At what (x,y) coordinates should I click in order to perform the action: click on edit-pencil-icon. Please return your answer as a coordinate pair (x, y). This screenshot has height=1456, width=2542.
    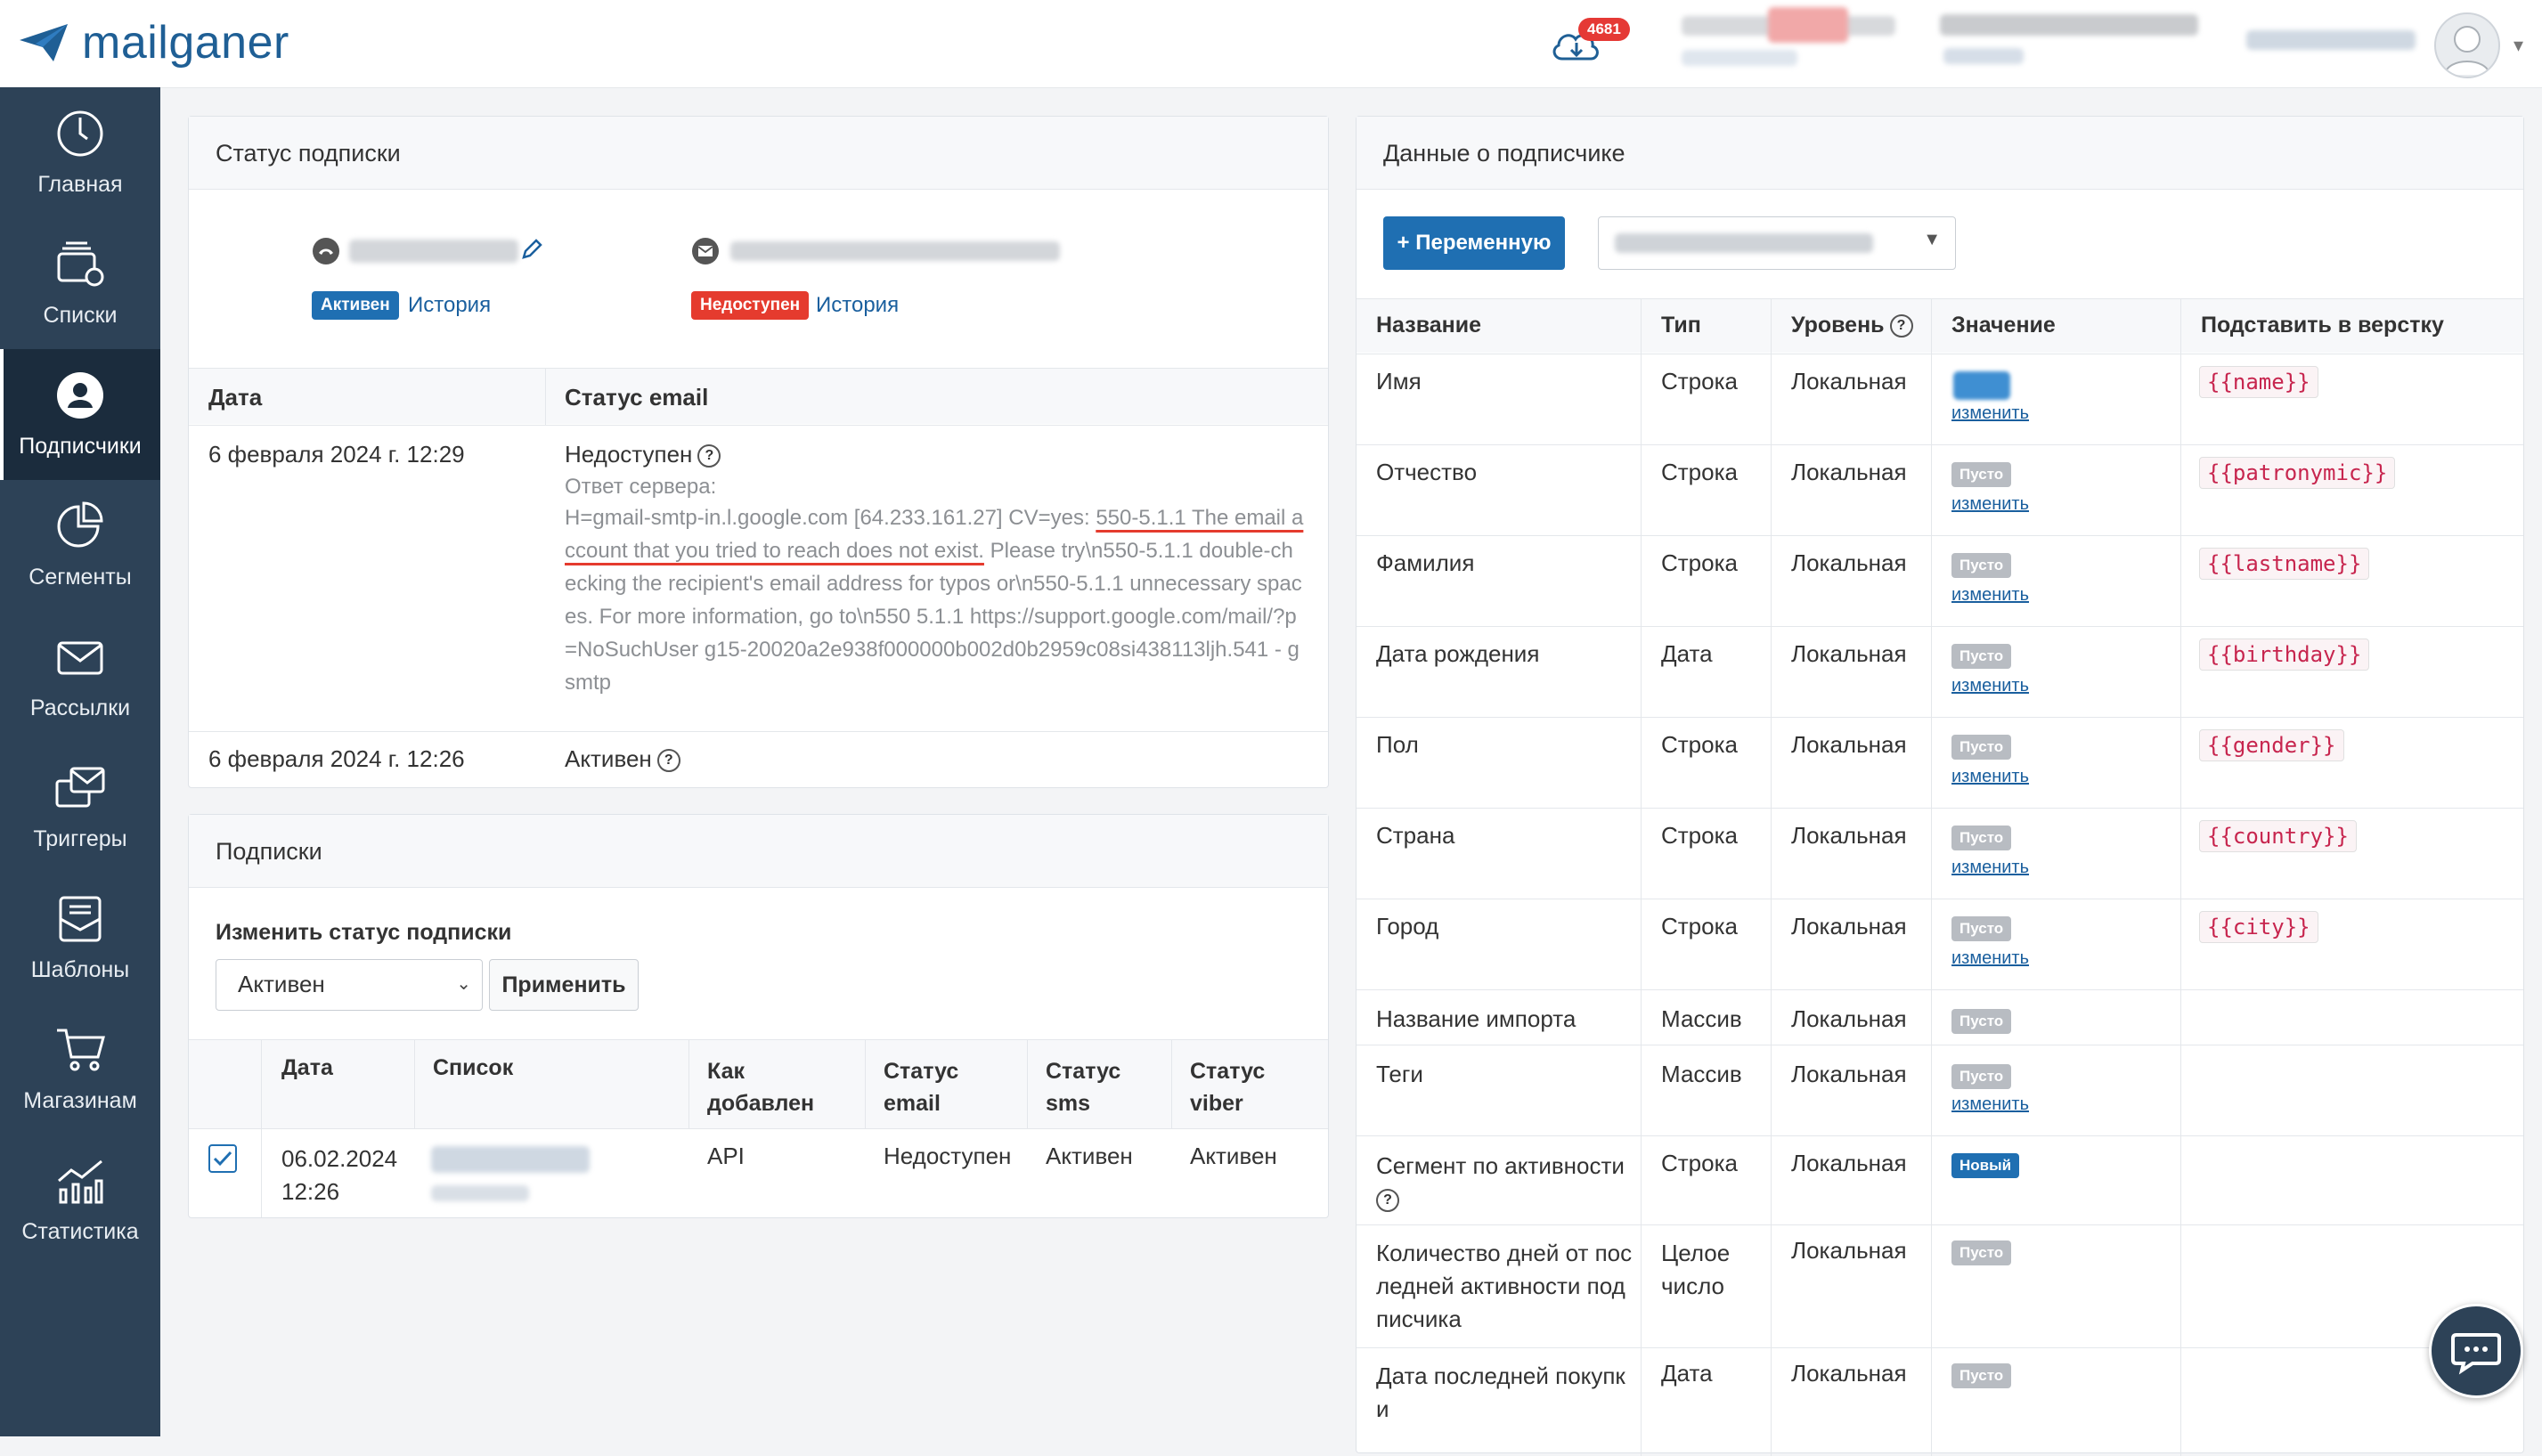
    Looking at the image, I should click on (531, 249).